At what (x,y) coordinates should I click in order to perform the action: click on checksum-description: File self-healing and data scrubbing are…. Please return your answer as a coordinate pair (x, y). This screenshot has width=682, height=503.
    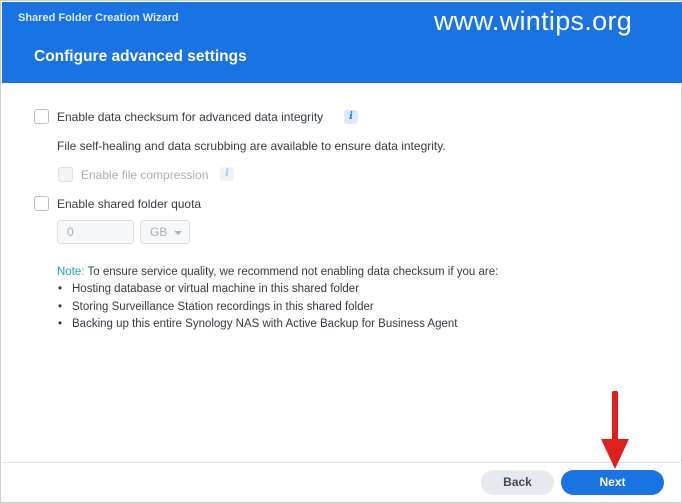
    Looking at the image, I should click on (251, 146).